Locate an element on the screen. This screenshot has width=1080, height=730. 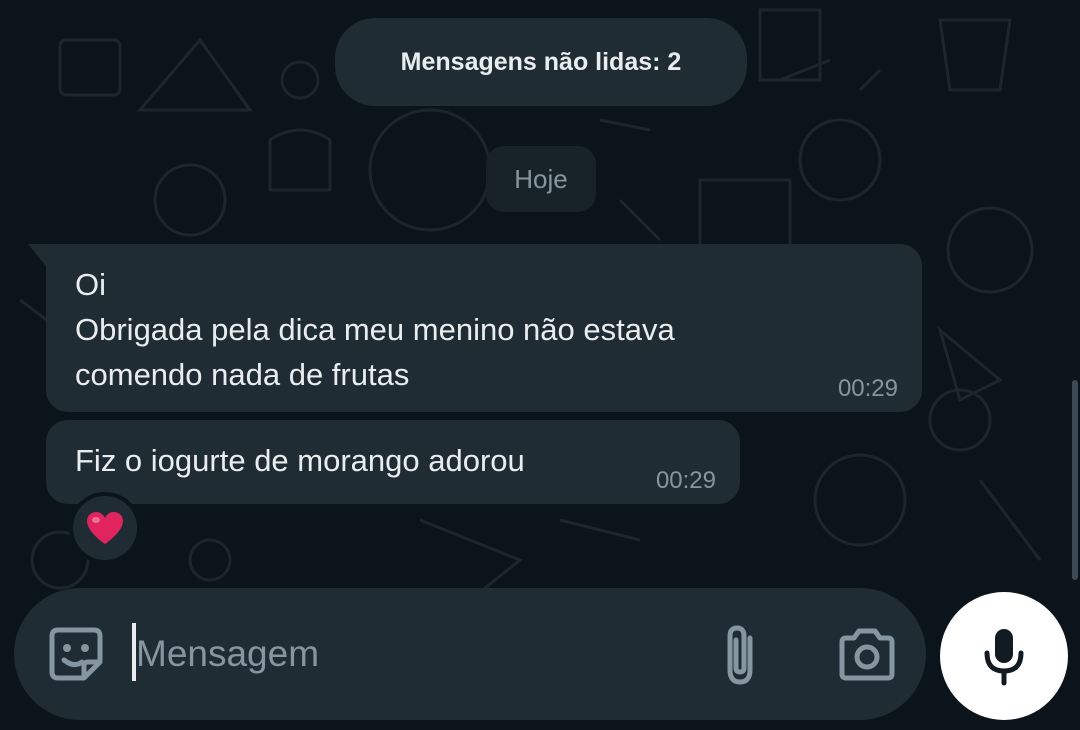
attach-button is located at coordinates (740, 655).